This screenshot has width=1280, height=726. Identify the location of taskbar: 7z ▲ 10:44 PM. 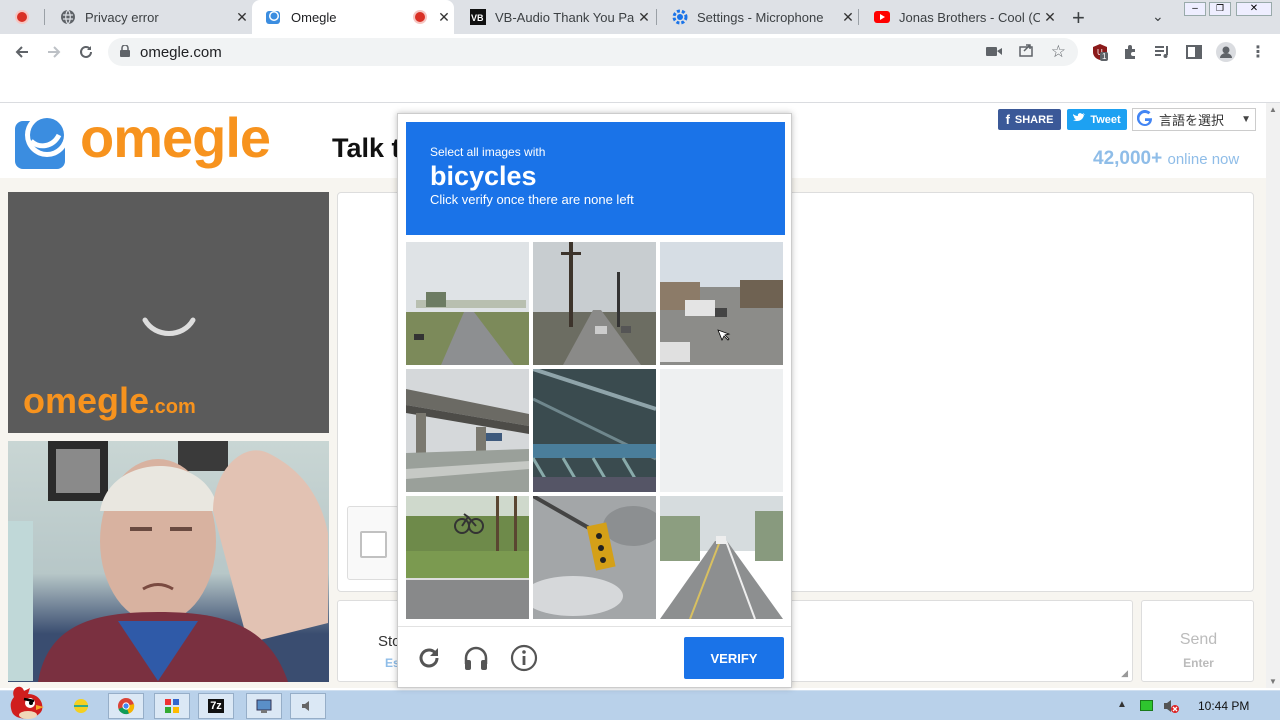
(640, 703).